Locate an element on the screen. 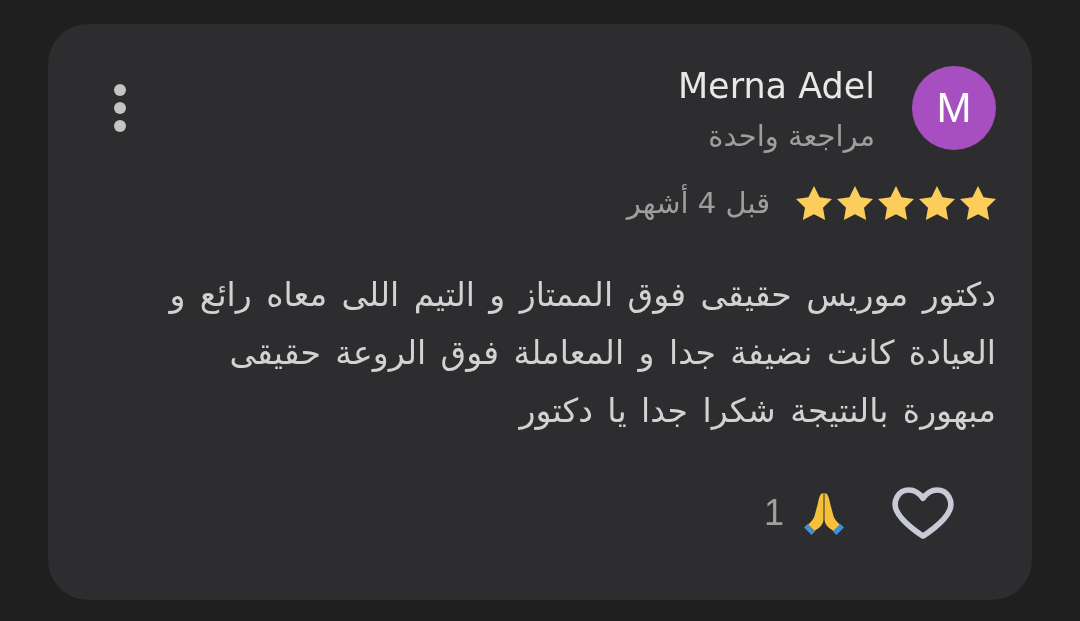 This screenshot has height=621, width=1080. review-count: مراجعة واحدة is located at coordinates (791, 136).